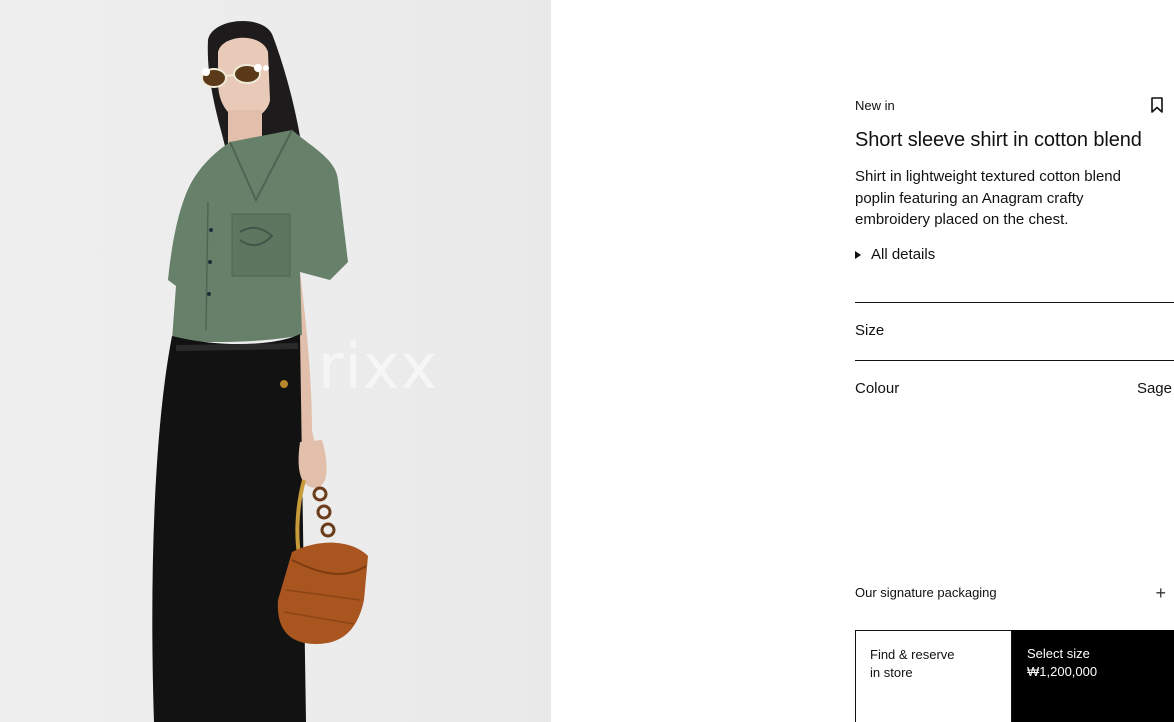  Describe the element at coordinates (903, 254) in the screenshot. I see `all-details-label: All details` at that location.